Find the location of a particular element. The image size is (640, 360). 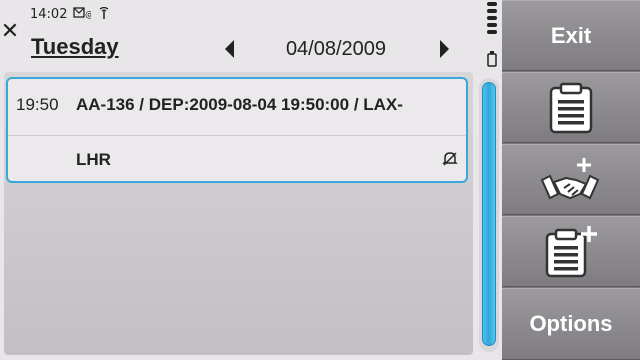

antenna-icon is located at coordinates (104, 14).